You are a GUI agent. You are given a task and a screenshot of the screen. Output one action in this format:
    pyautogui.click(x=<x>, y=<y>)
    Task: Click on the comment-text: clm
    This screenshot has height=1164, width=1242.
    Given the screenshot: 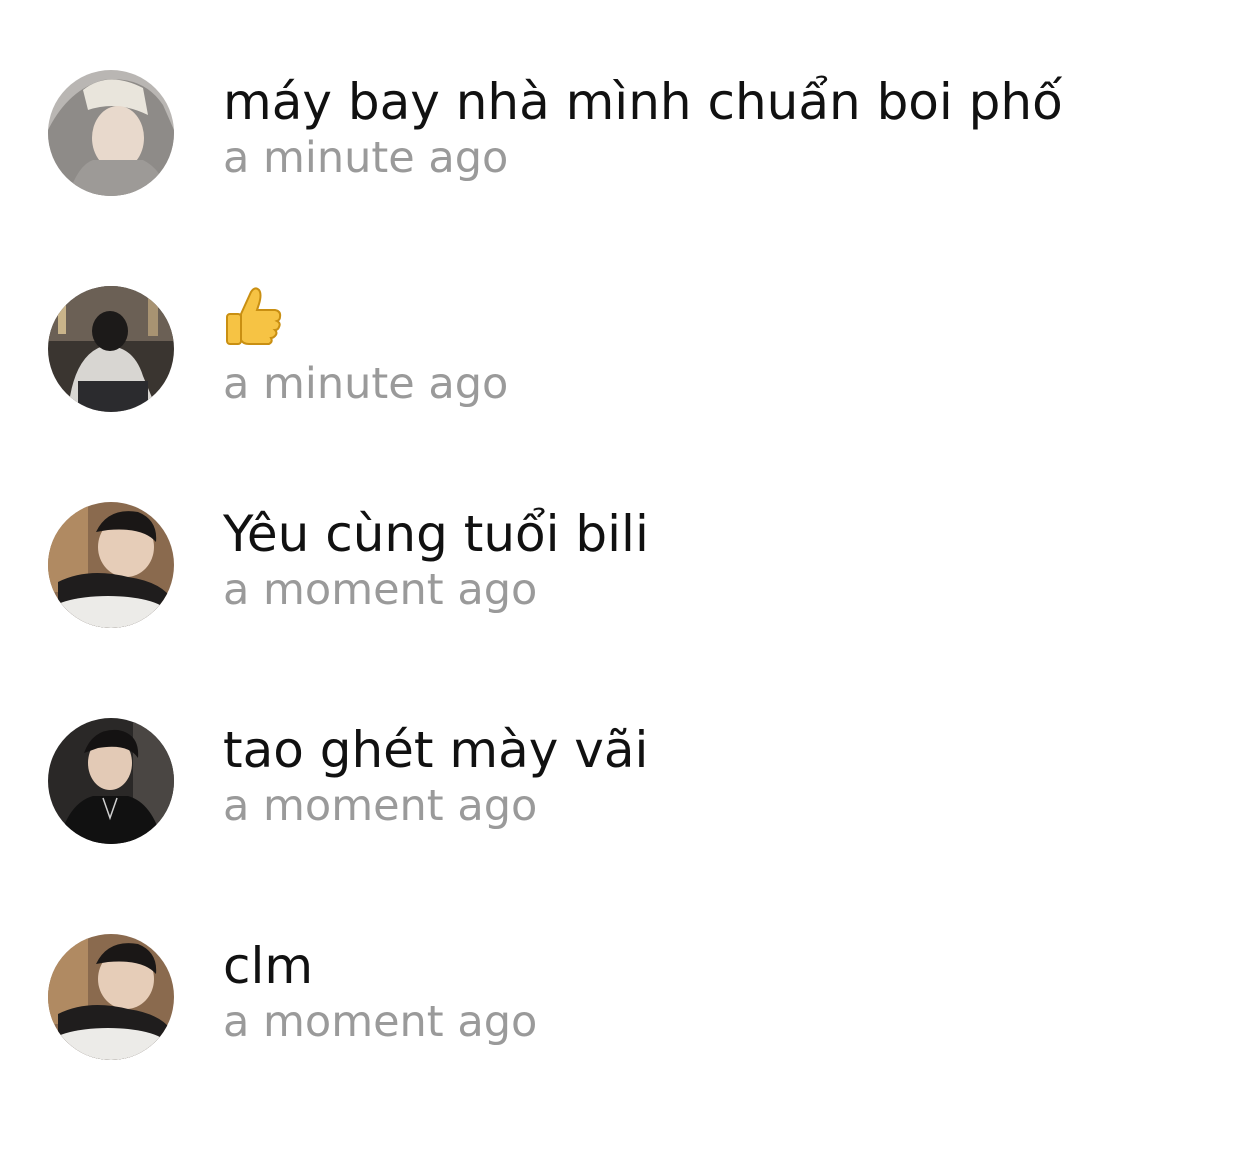 What is the action you would take?
    pyautogui.click(x=268, y=966)
    